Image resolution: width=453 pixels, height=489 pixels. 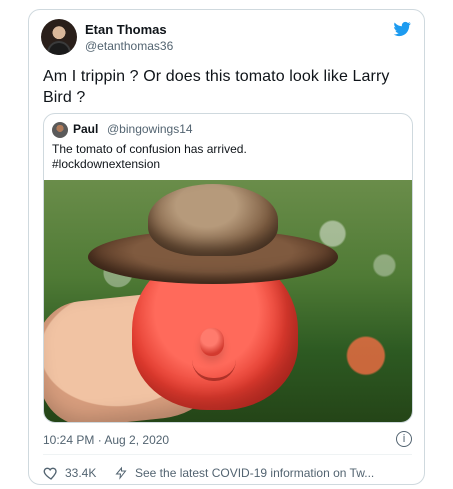 What do you see at coordinates (126, 29) in the screenshot?
I see `author-name: Etan Thomas` at bounding box center [126, 29].